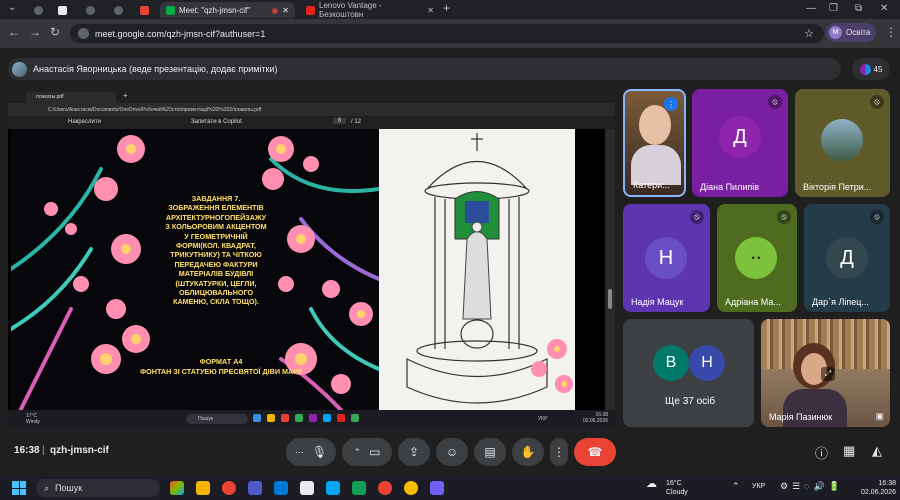  What do you see at coordinates (809, 33) in the screenshot?
I see `bookmark-star-icon: ☆` at bounding box center [809, 33].